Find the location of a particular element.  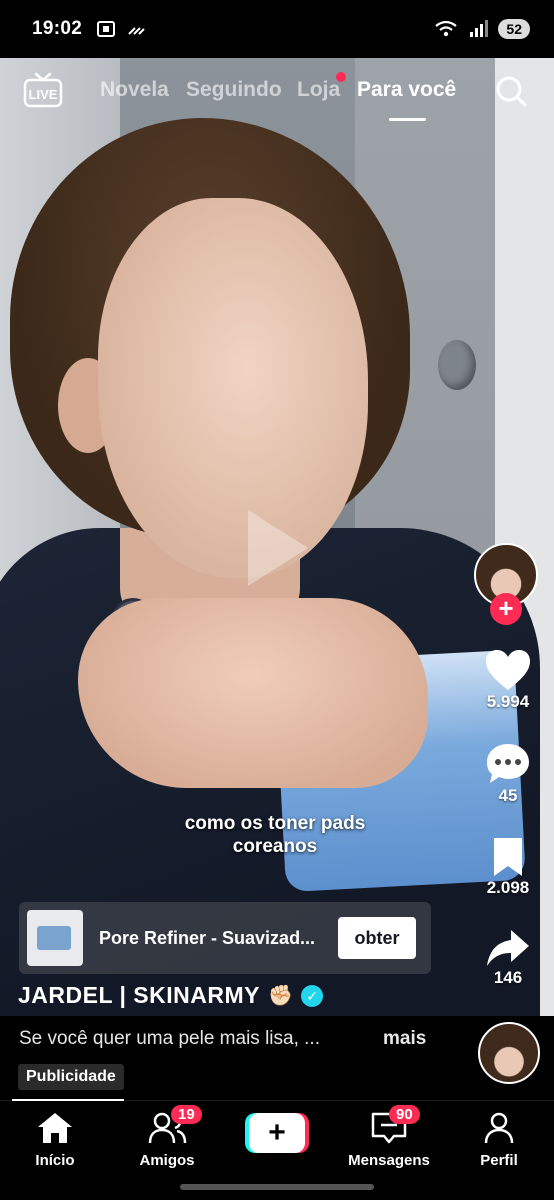

share-count: 146 is located at coordinates (508, 977).